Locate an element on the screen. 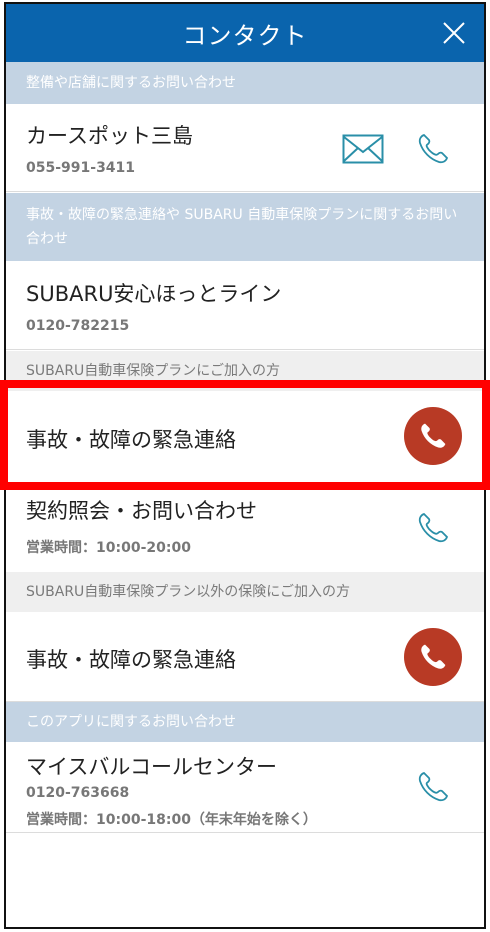 This screenshot has width=490, height=932. section-header-other-insurance: SUBARU自動車保険プラン以外の保険にご加入の方 is located at coordinates (245, 592).